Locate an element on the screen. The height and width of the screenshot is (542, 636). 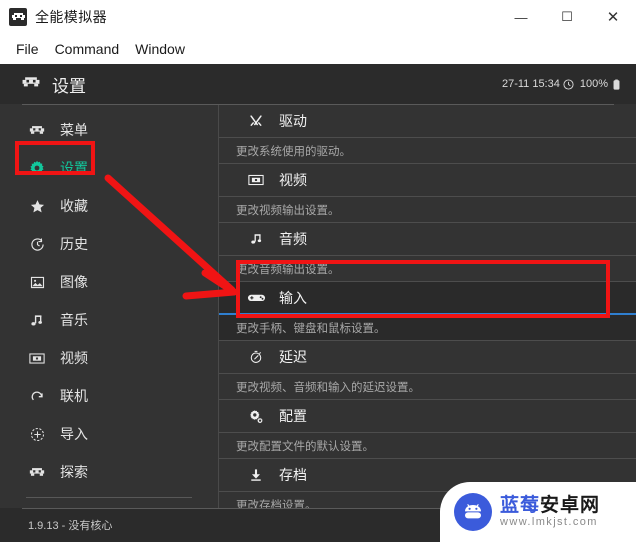
header-status: 27-11 15:34 100% is located at coordinates (562, 84).